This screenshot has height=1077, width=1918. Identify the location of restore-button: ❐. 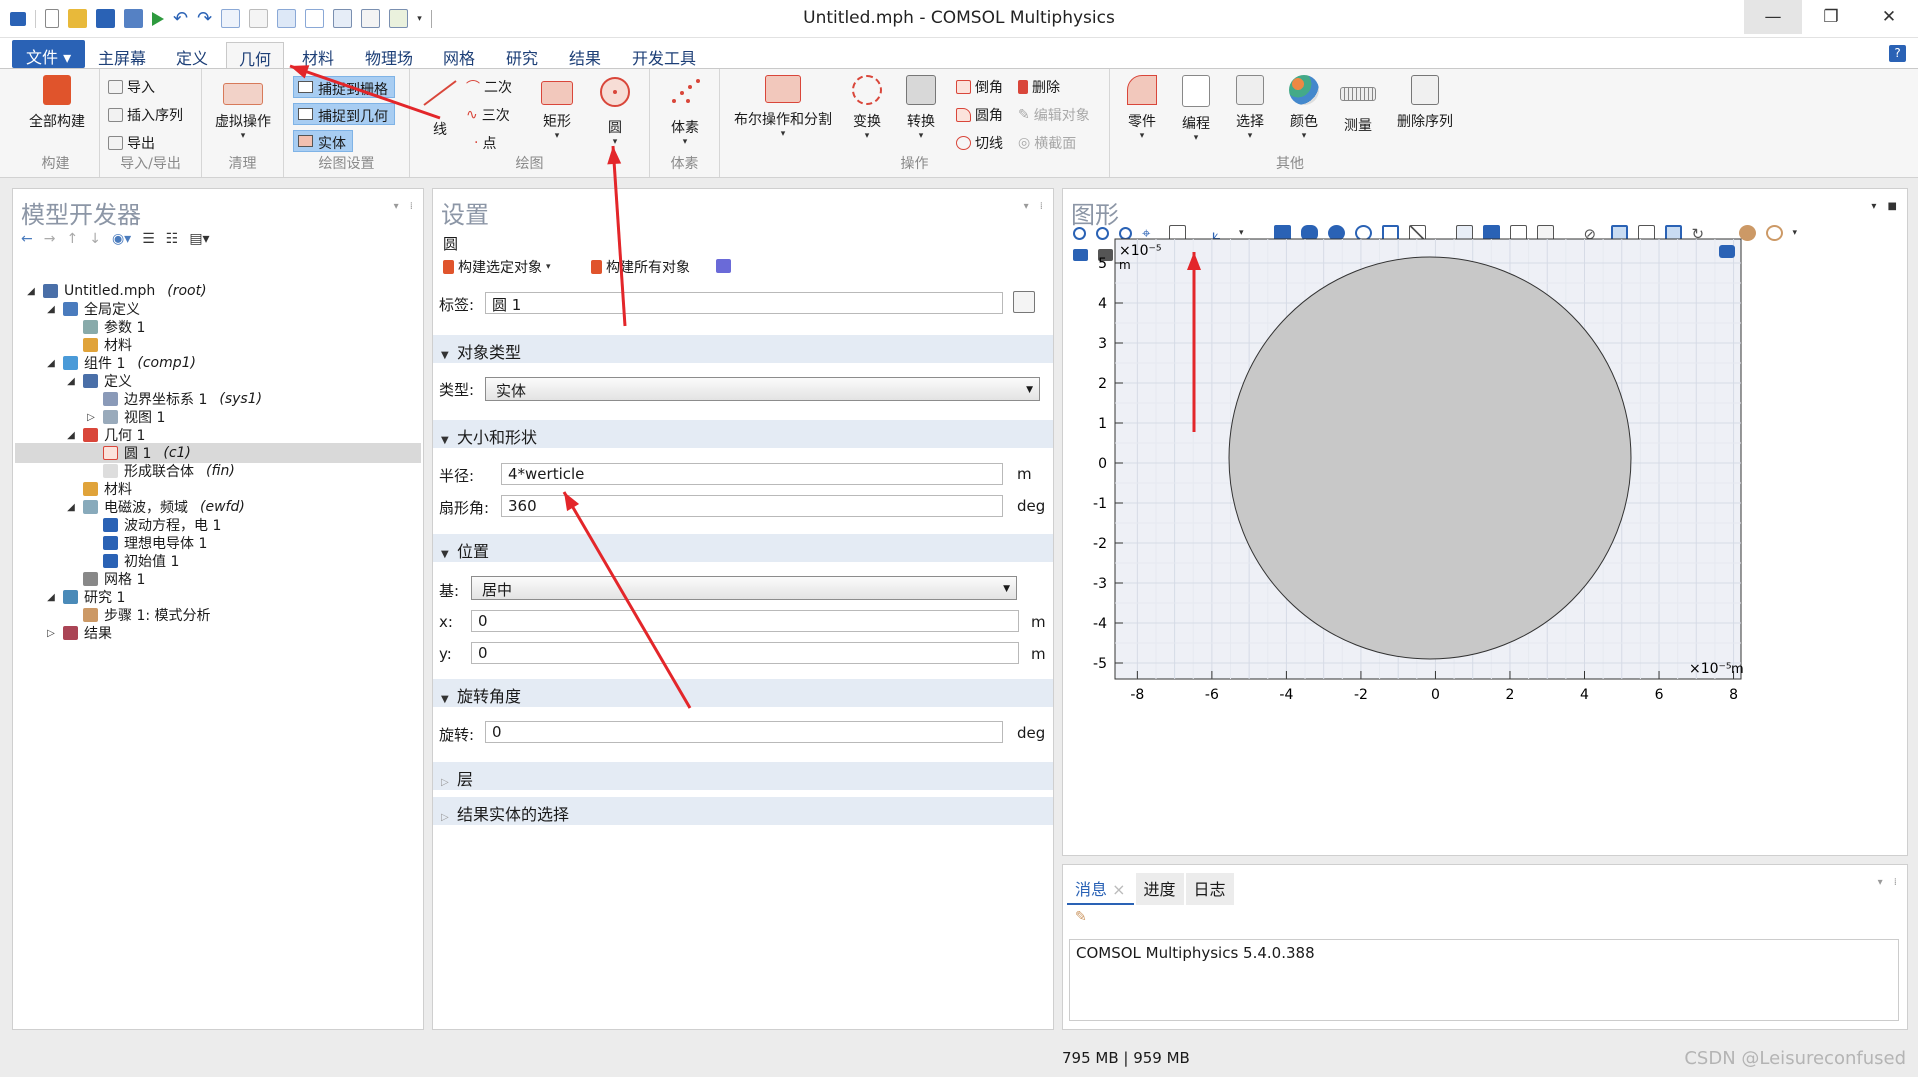
(1831, 17).